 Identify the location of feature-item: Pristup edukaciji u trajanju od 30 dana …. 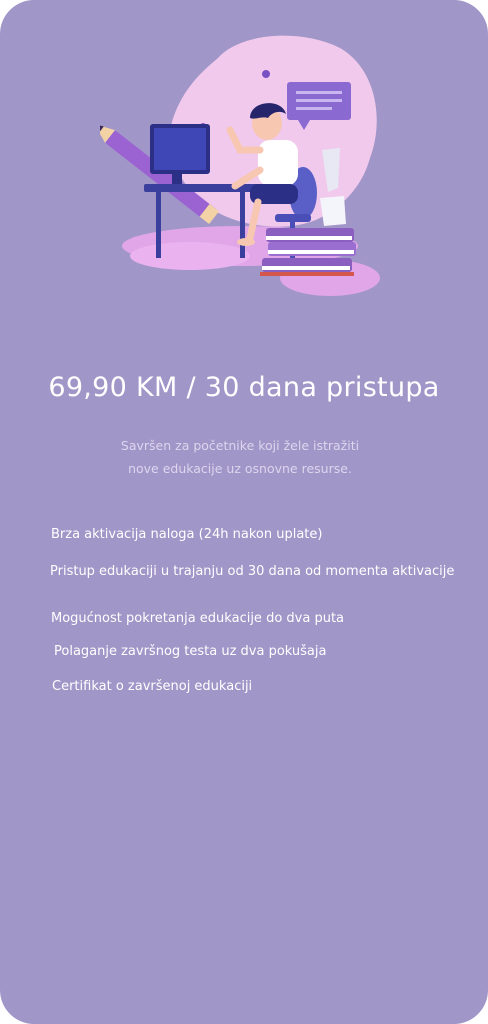
(252, 571).